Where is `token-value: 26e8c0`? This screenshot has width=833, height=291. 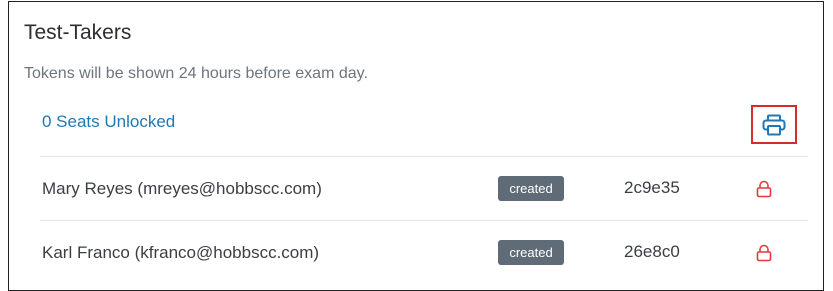
token-value: 26e8c0 is located at coordinates (652, 251).